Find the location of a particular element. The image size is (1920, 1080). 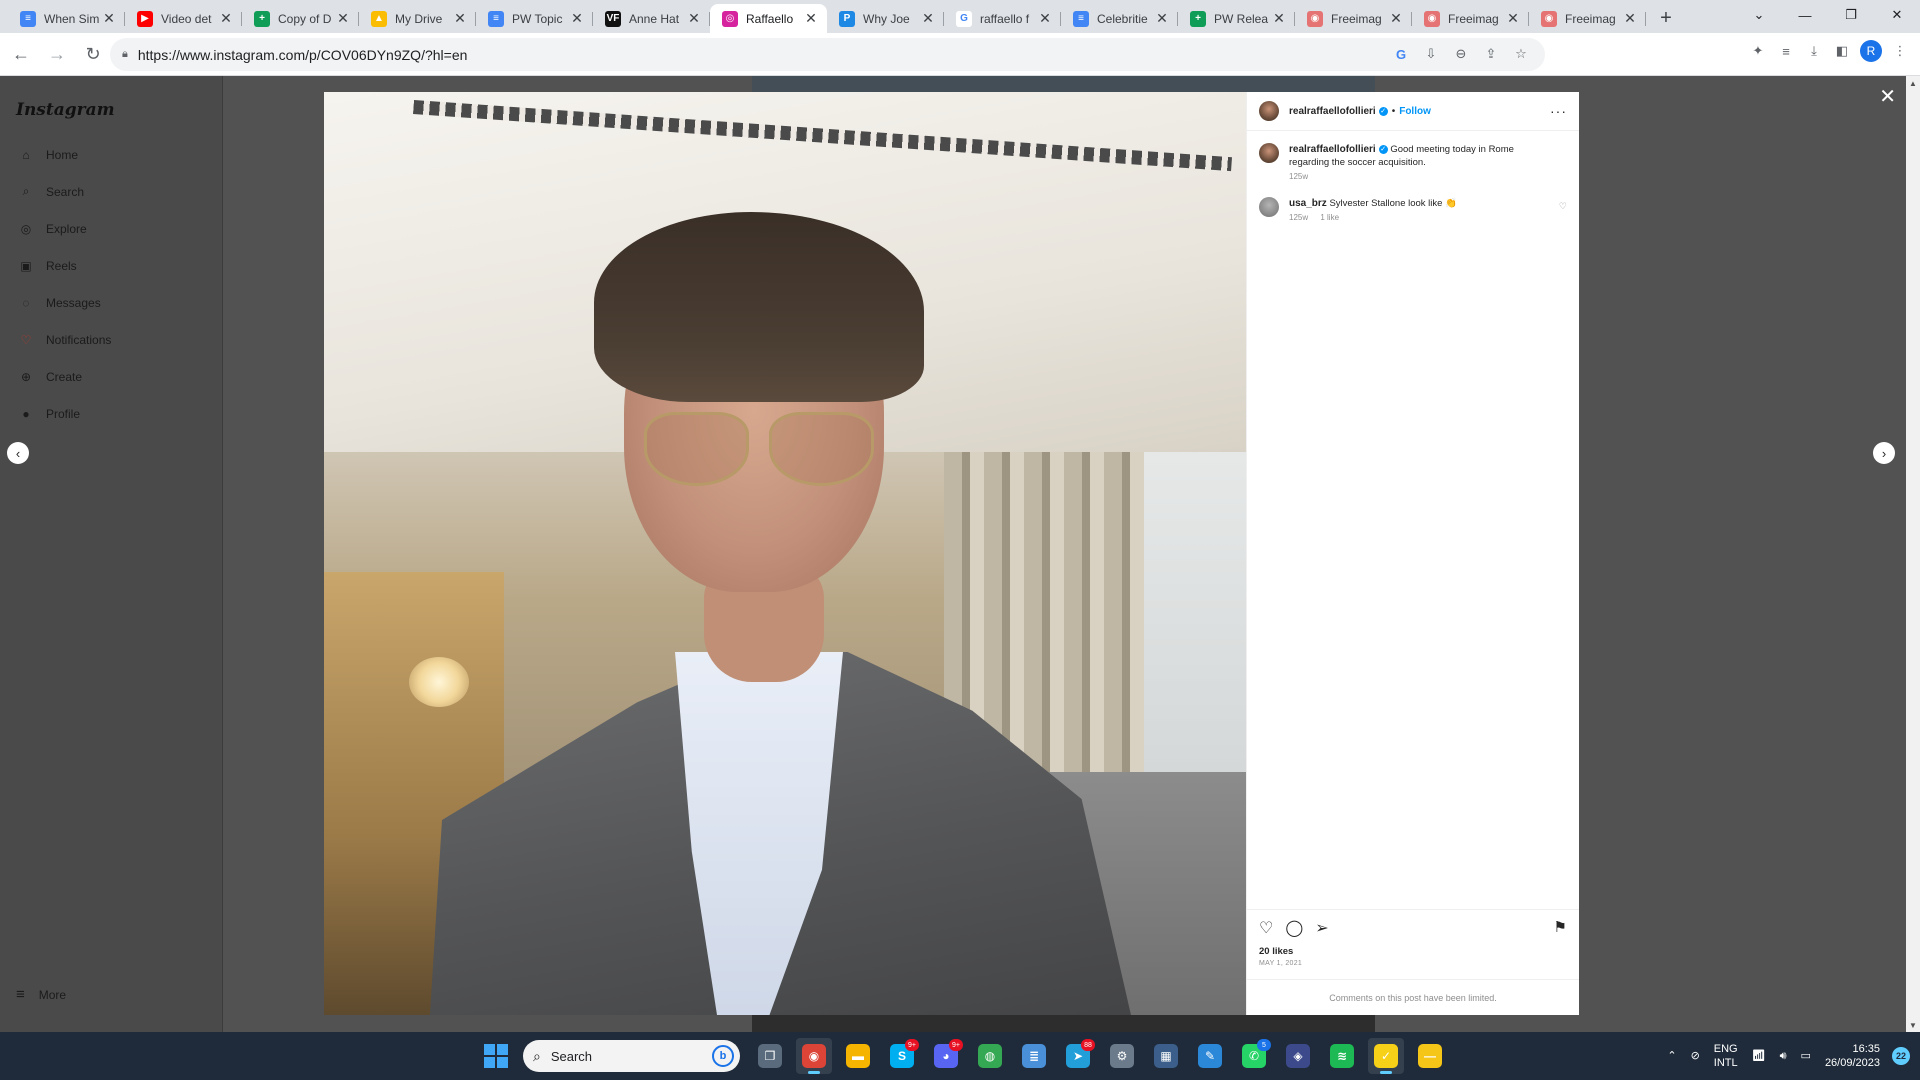

caption-avatar is located at coordinates (1269, 153).